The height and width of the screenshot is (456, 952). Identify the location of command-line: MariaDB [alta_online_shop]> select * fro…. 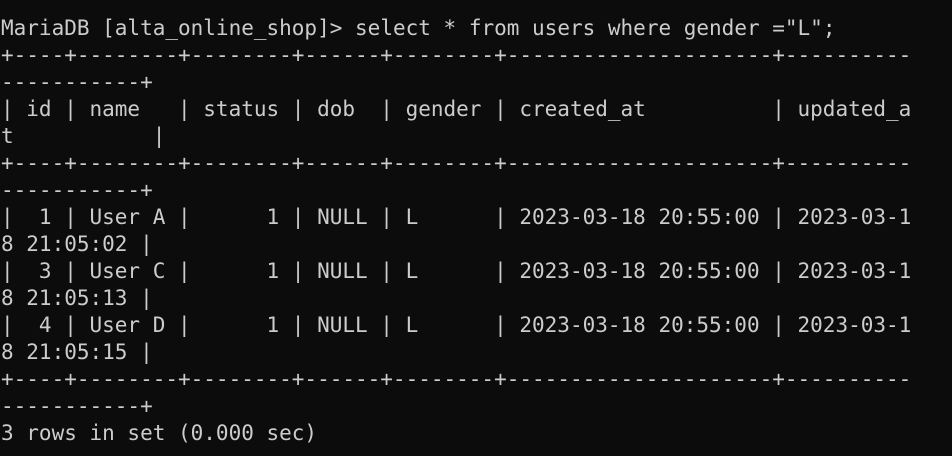
(476, 28).